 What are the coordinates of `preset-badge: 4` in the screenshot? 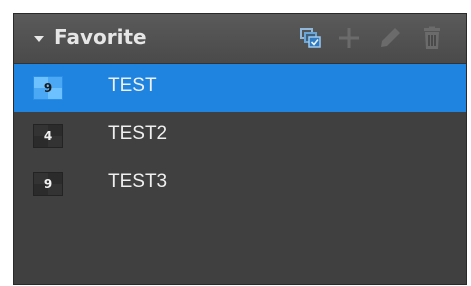 It's located at (48, 136).